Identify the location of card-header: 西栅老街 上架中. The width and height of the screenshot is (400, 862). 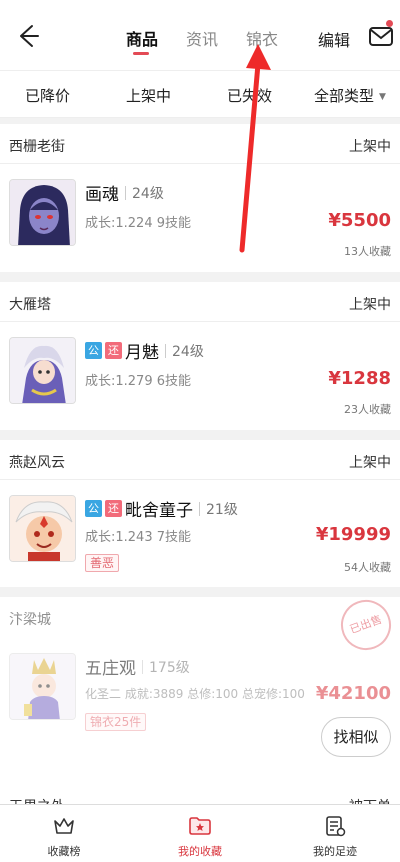
(200, 144).